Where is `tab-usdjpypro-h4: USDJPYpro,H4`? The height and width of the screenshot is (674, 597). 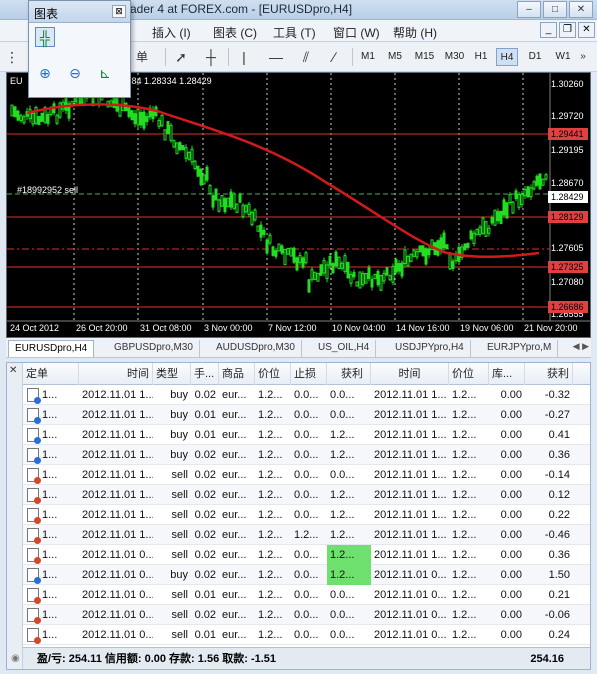
tab-usdjpypro-h4: USDJPYpro,H4 is located at coordinates (430, 348).